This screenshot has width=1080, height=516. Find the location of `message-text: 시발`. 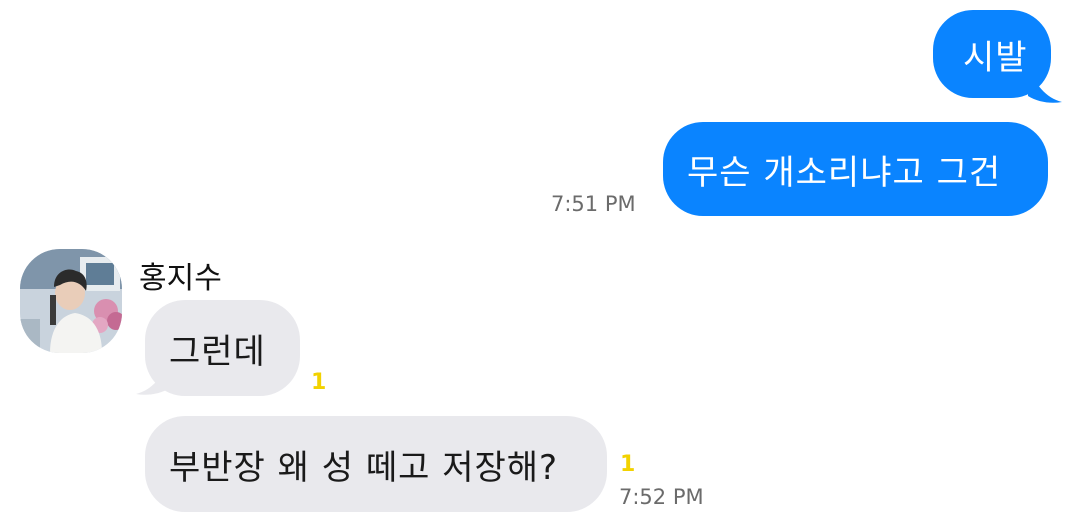

message-text: 시발 is located at coordinates (995, 57).